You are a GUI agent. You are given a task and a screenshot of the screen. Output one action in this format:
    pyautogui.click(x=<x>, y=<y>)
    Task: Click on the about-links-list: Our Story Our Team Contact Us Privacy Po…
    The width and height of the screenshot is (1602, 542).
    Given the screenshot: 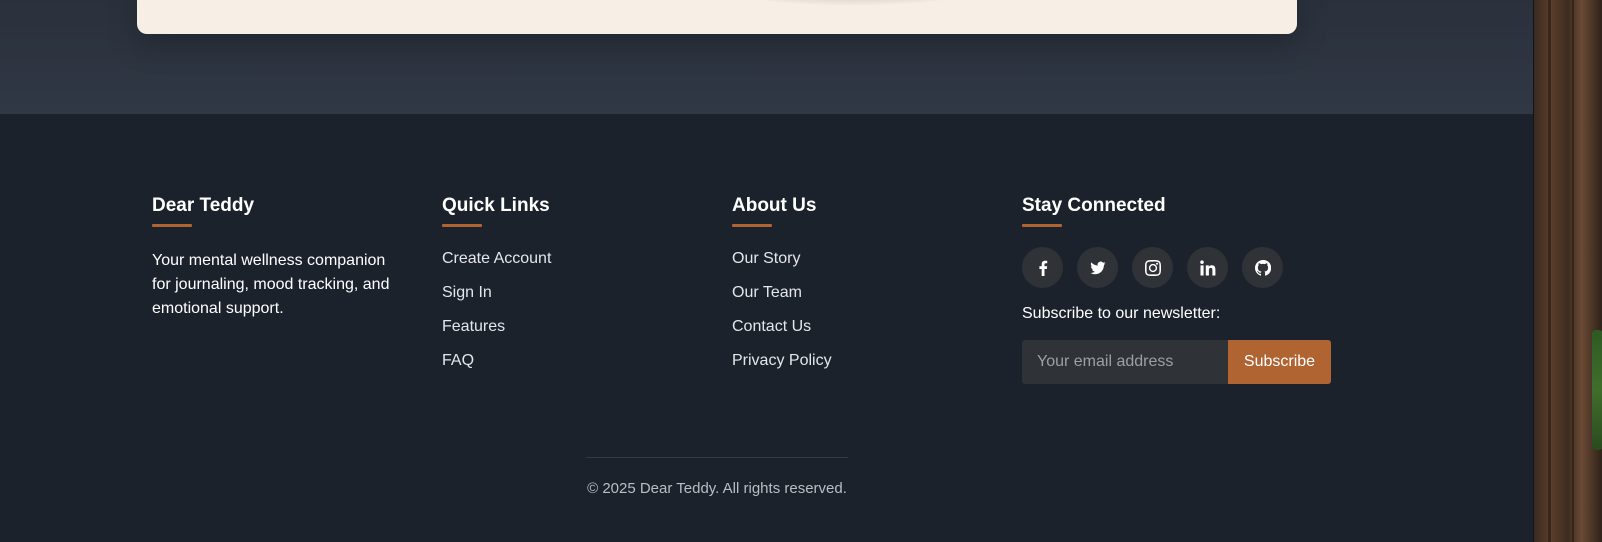 What is the action you would take?
    pyautogui.click(x=782, y=310)
    